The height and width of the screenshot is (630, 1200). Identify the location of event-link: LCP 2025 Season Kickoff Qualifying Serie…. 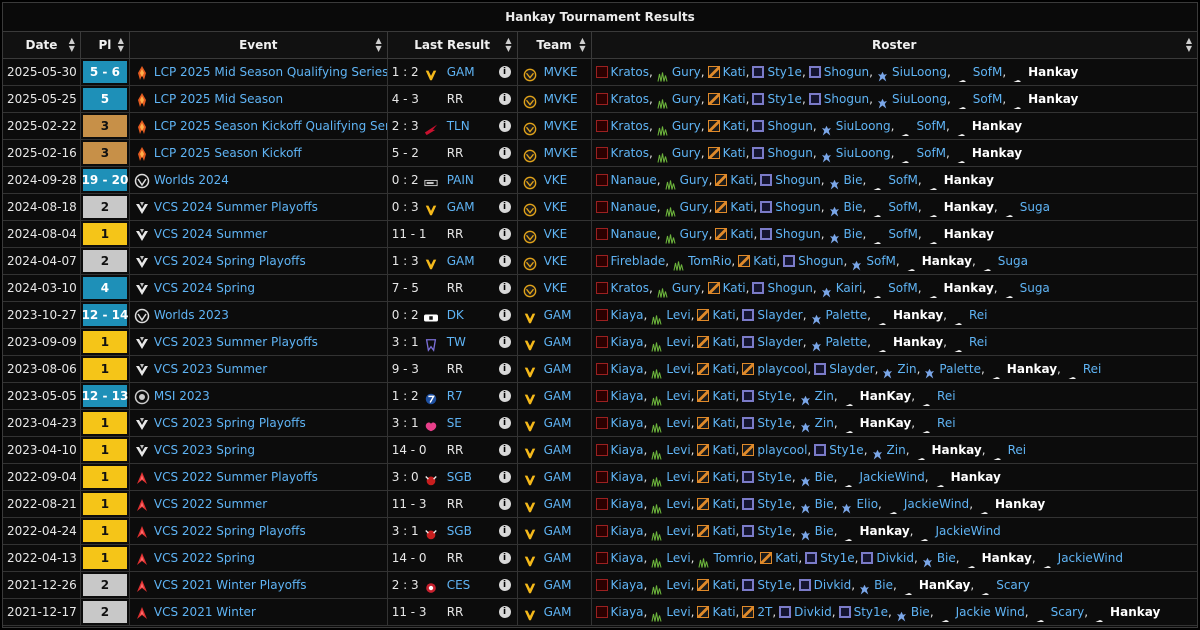
(270, 126).